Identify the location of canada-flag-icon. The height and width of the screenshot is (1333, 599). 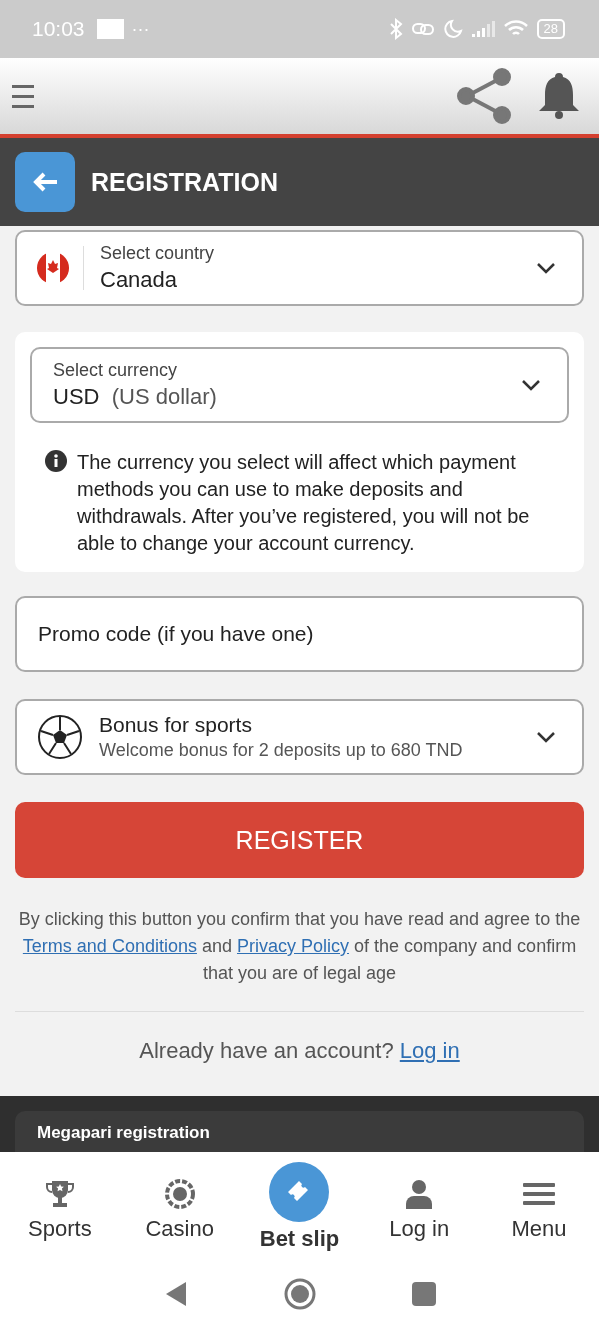
(53, 268).